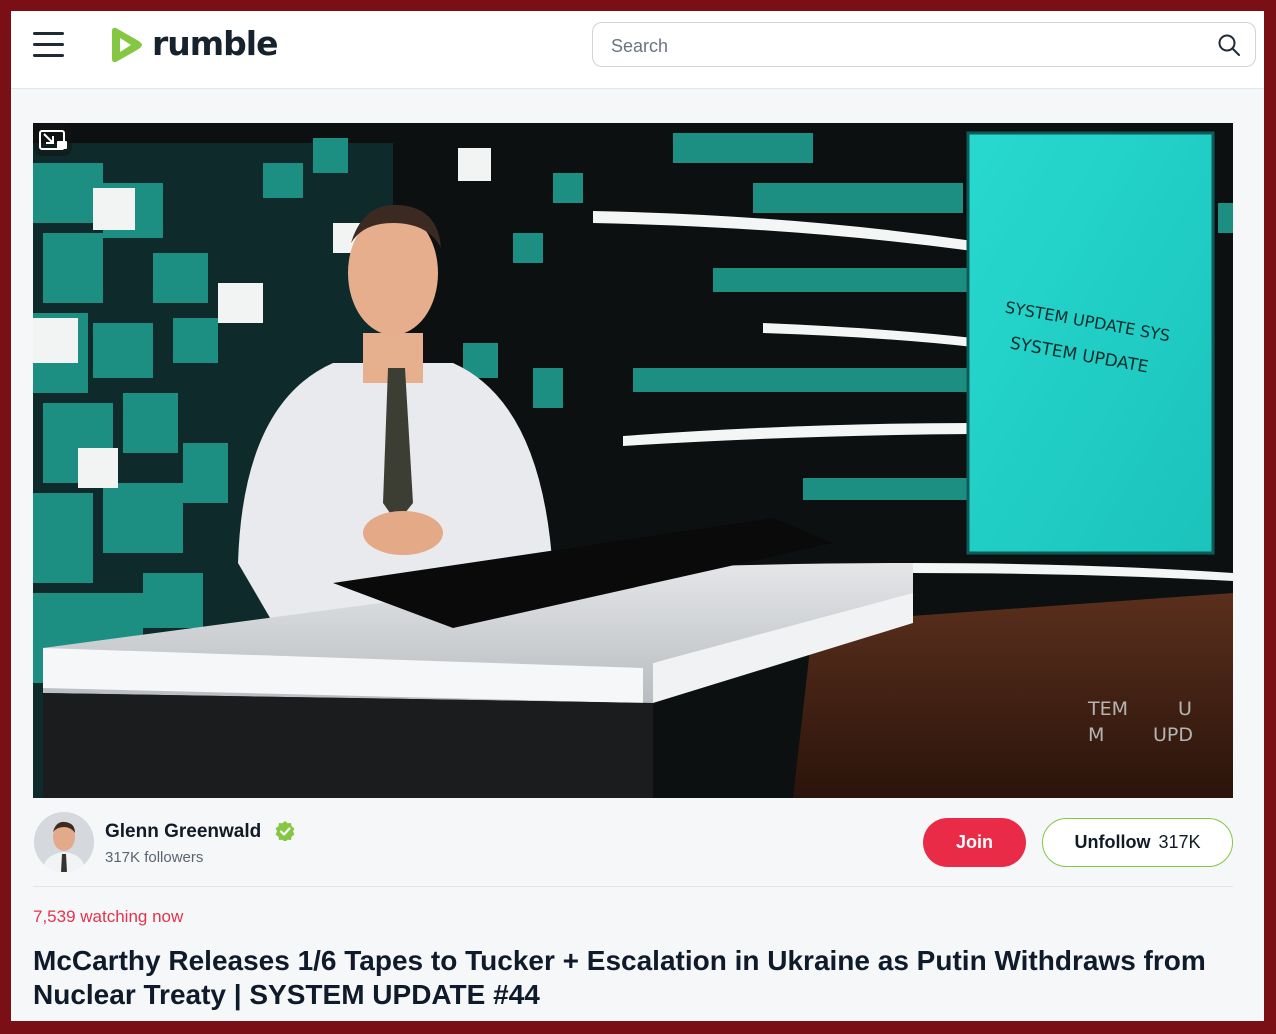 Image resolution: width=1276 pixels, height=1034 pixels. What do you see at coordinates (154, 857) in the screenshot?
I see `follower-count: 317K followers` at bounding box center [154, 857].